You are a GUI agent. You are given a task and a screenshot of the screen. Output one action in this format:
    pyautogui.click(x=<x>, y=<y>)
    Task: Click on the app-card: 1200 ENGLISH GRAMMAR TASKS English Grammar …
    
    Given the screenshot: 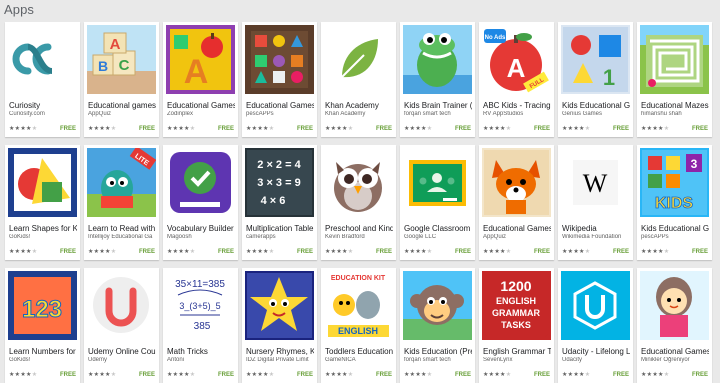 What is the action you would take?
    pyautogui.click(x=516, y=325)
    